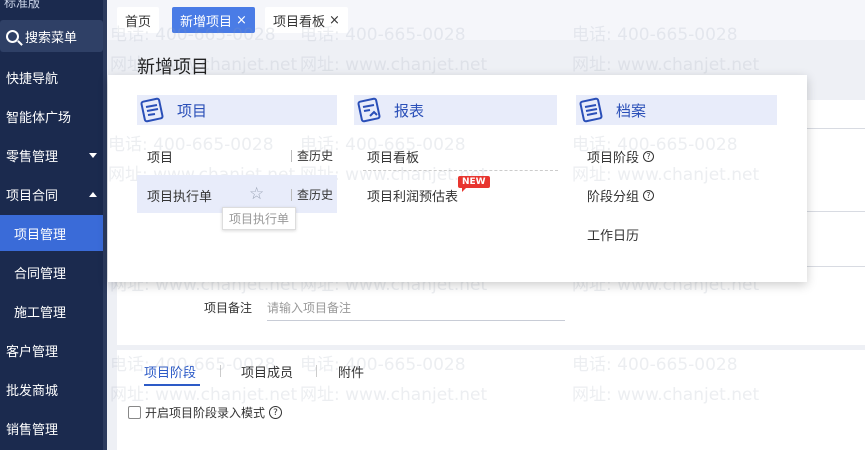  I want to click on search-menu-label: 搜索菜单, so click(51, 38).